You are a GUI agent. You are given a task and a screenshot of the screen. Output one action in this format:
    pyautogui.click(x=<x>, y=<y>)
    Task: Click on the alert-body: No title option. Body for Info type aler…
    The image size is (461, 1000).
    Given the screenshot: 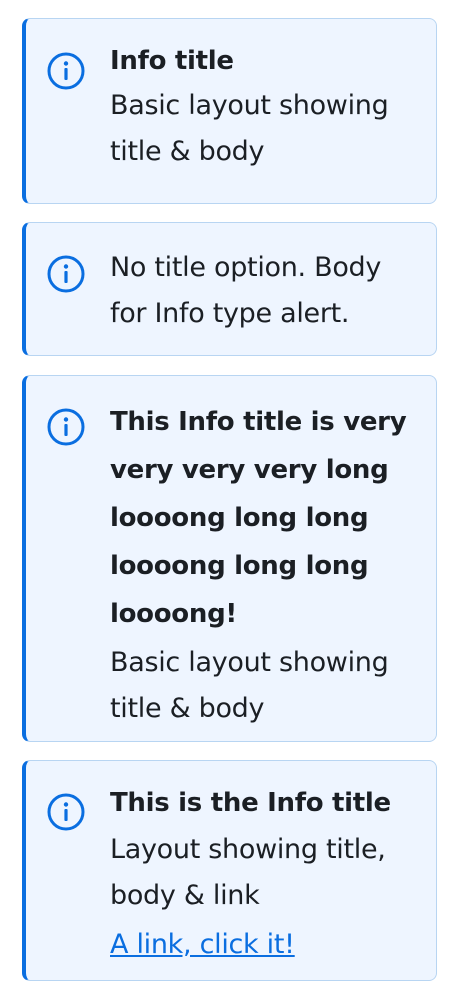 What is the action you would take?
    pyautogui.click(x=246, y=290)
    